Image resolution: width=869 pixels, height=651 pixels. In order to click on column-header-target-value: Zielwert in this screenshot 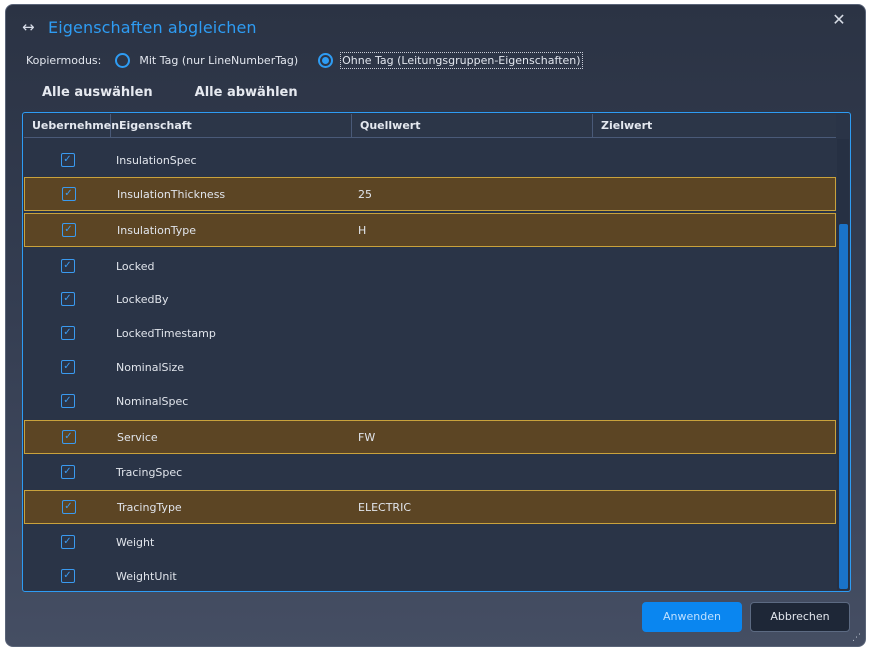, I will do `click(713, 125)`.